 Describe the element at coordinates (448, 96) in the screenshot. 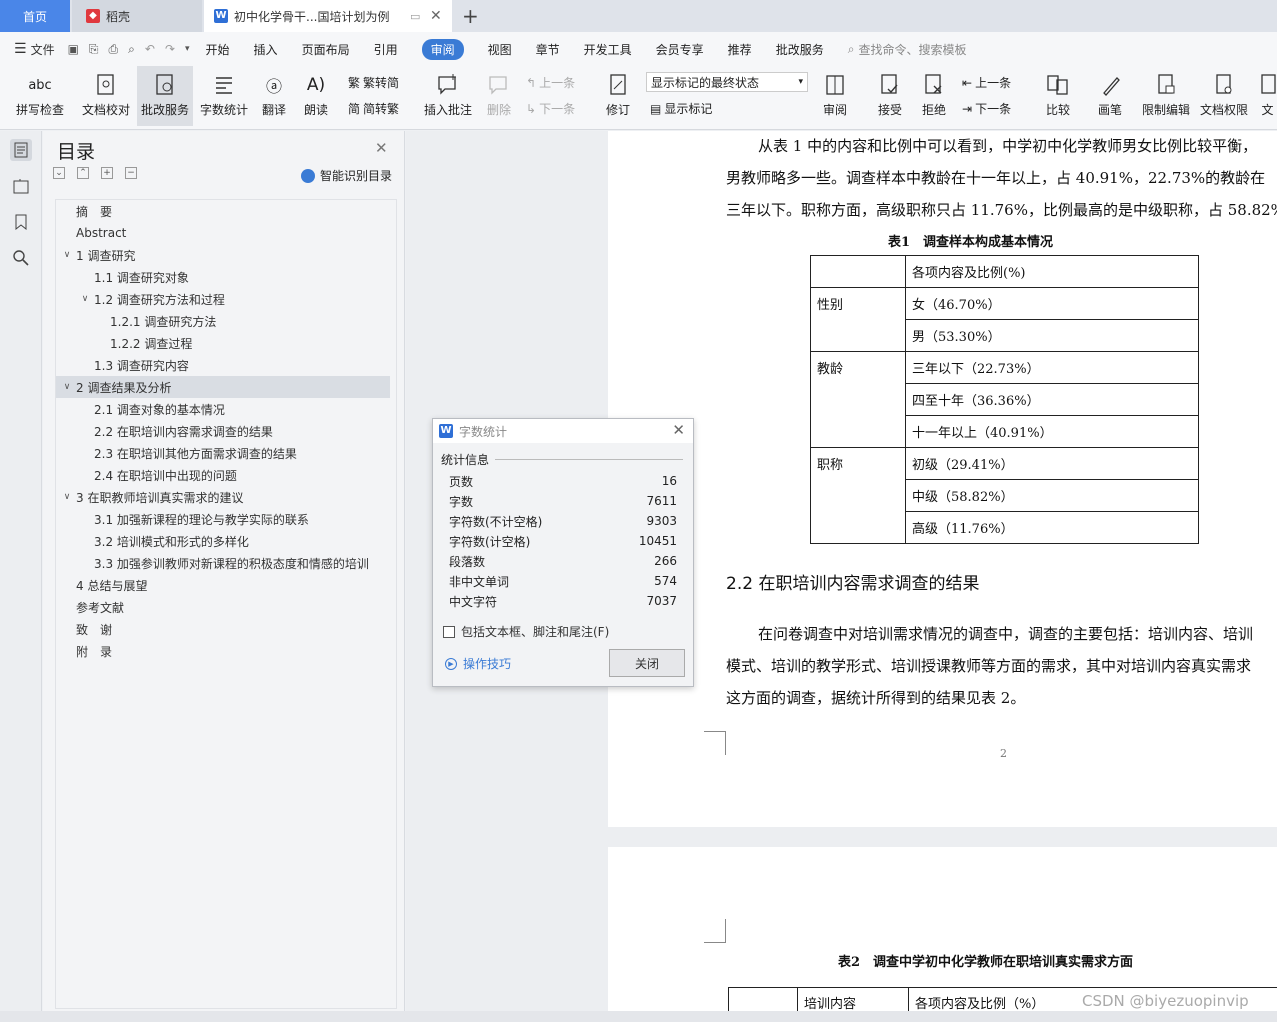

I see `insert-comment-button: 插入批注` at that location.